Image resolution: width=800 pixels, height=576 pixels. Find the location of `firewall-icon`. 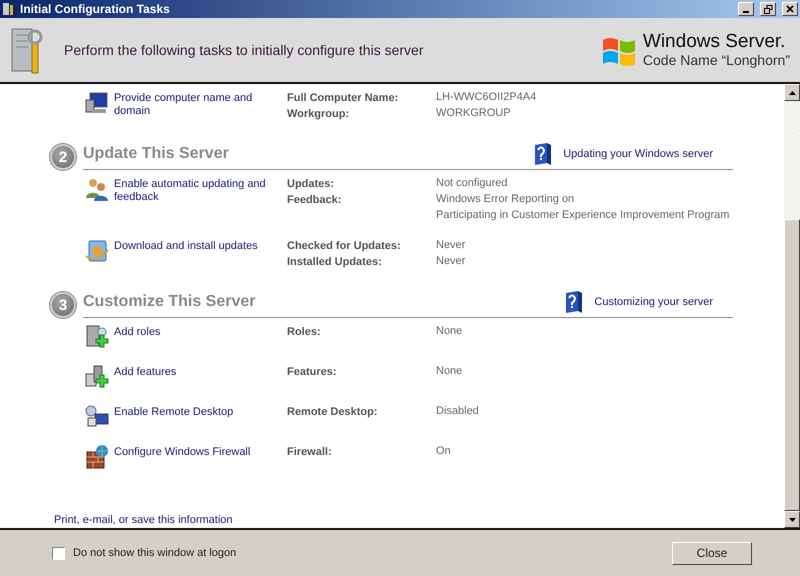

firewall-icon is located at coordinates (97, 457).